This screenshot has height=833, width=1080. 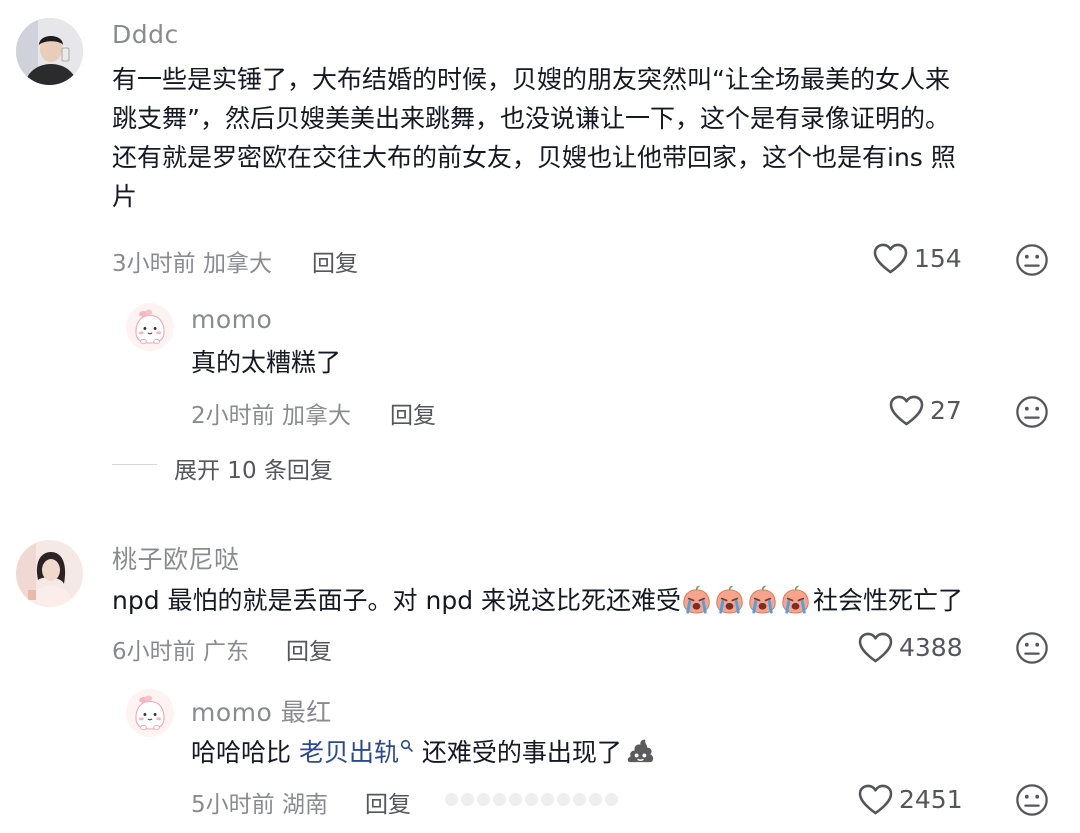 What do you see at coordinates (125, 196) in the screenshot?
I see `comment-text-line: 片` at bounding box center [125, 196].